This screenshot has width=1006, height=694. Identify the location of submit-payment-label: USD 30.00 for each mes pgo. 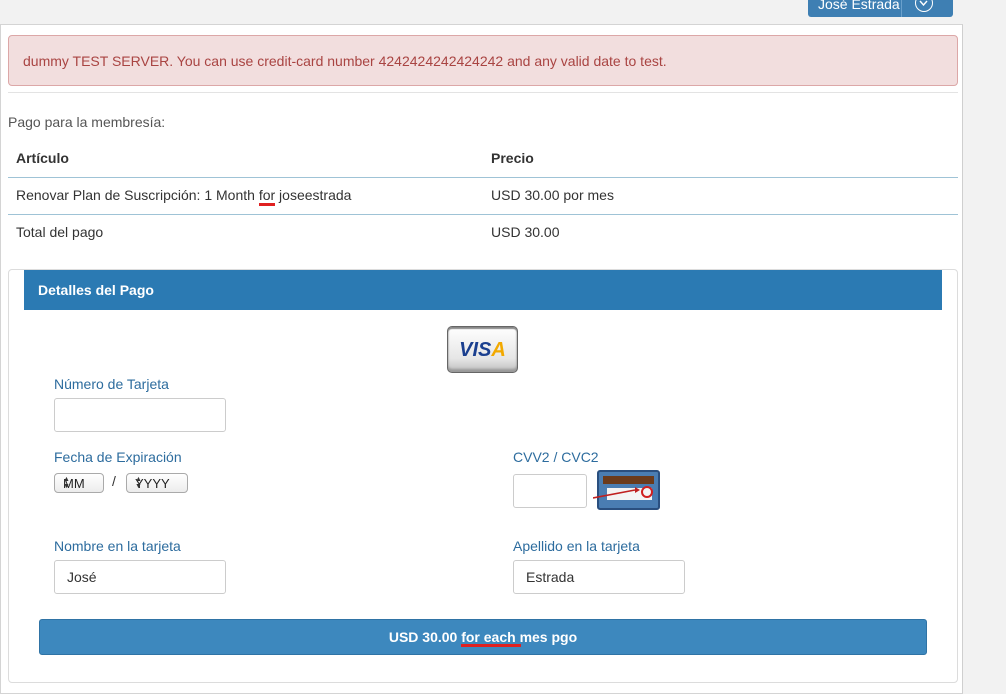
(483, 637).